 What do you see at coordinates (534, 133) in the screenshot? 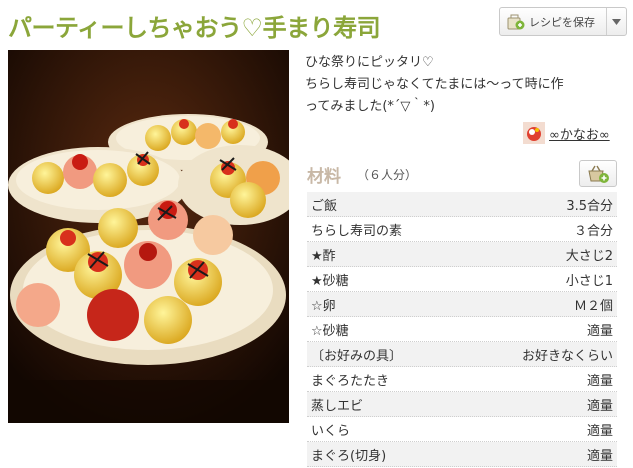
I see `author-avatar` at bounding box center [534, 133].